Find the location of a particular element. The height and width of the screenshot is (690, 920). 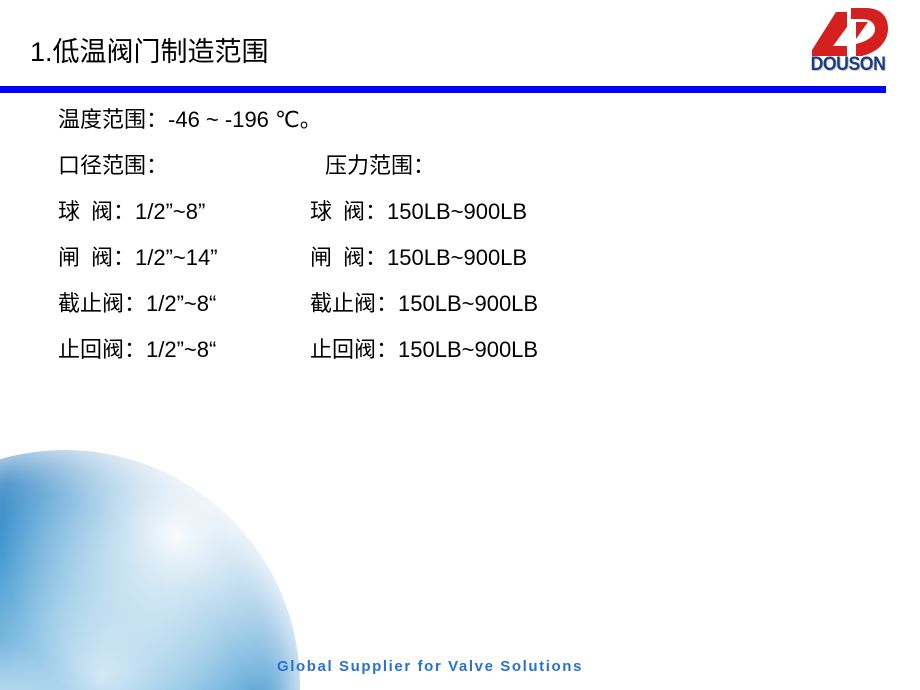

row-2-left-value: 1/2”~8“ is located at coordinates (181, 303).